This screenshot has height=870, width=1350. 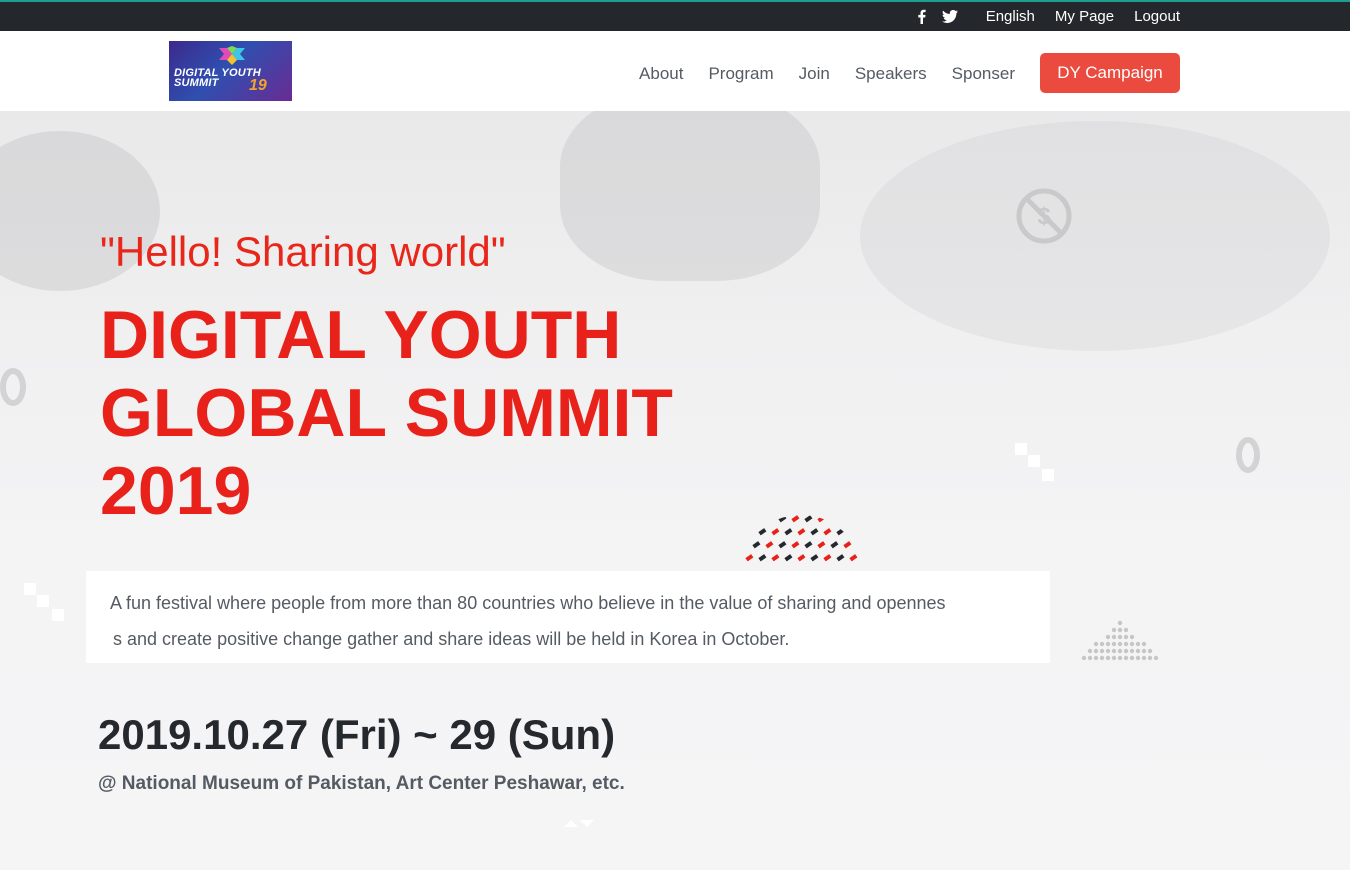 What do you see at coordinates (983, 74) in the screenshot?
I see `nav-sponser: Sponser` at bounding box center [983, 74].